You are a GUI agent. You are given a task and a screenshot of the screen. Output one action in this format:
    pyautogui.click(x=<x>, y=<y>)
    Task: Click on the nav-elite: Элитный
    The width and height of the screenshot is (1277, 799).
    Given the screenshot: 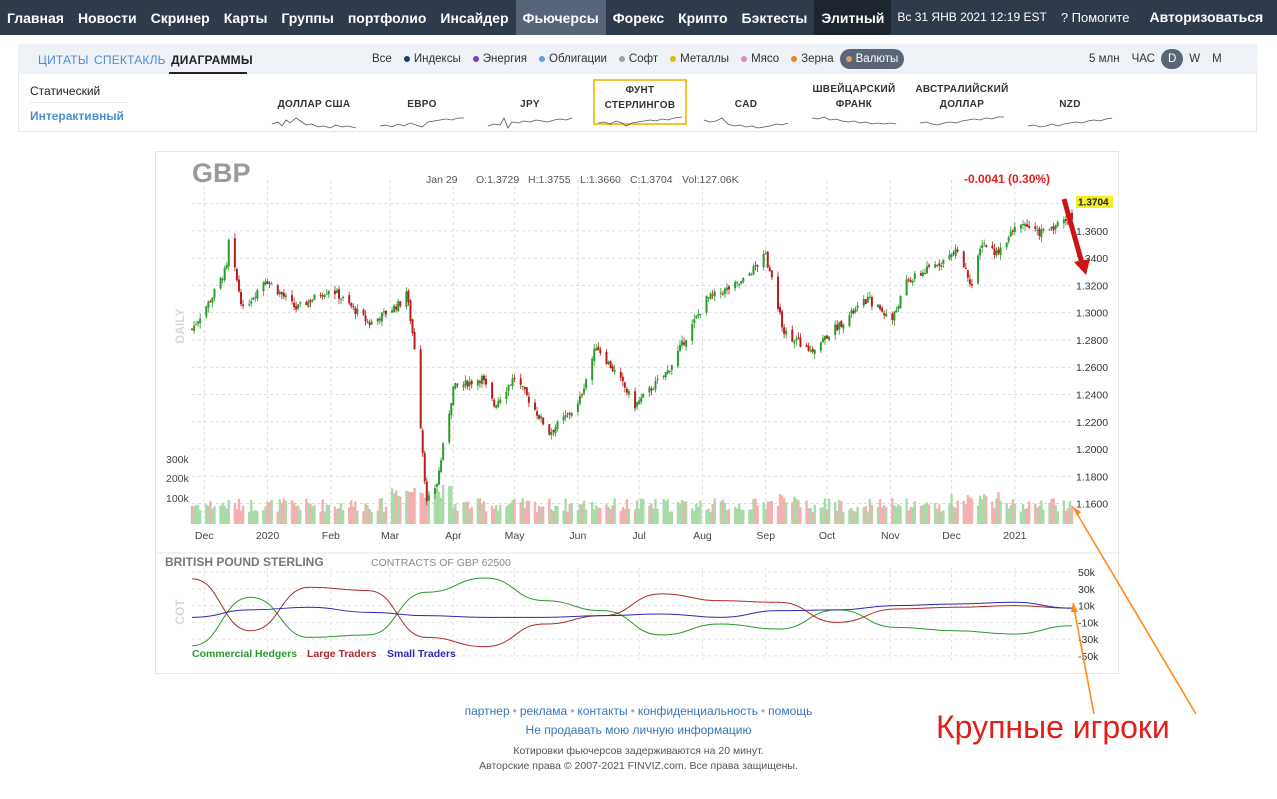 What is the action you would take?
    pyautogui.click(x=853, y=17)
    